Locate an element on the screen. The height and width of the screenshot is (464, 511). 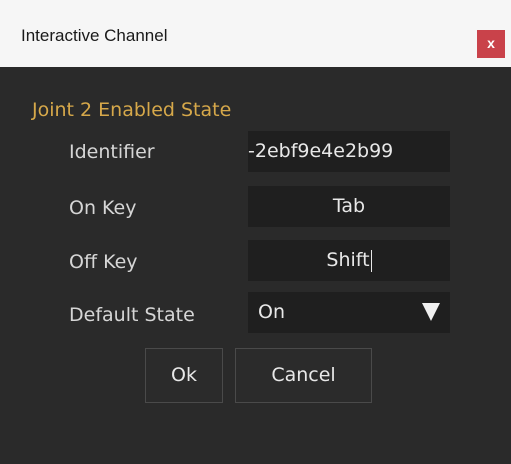
default-state-select: On is located at coordinates (349, 312).